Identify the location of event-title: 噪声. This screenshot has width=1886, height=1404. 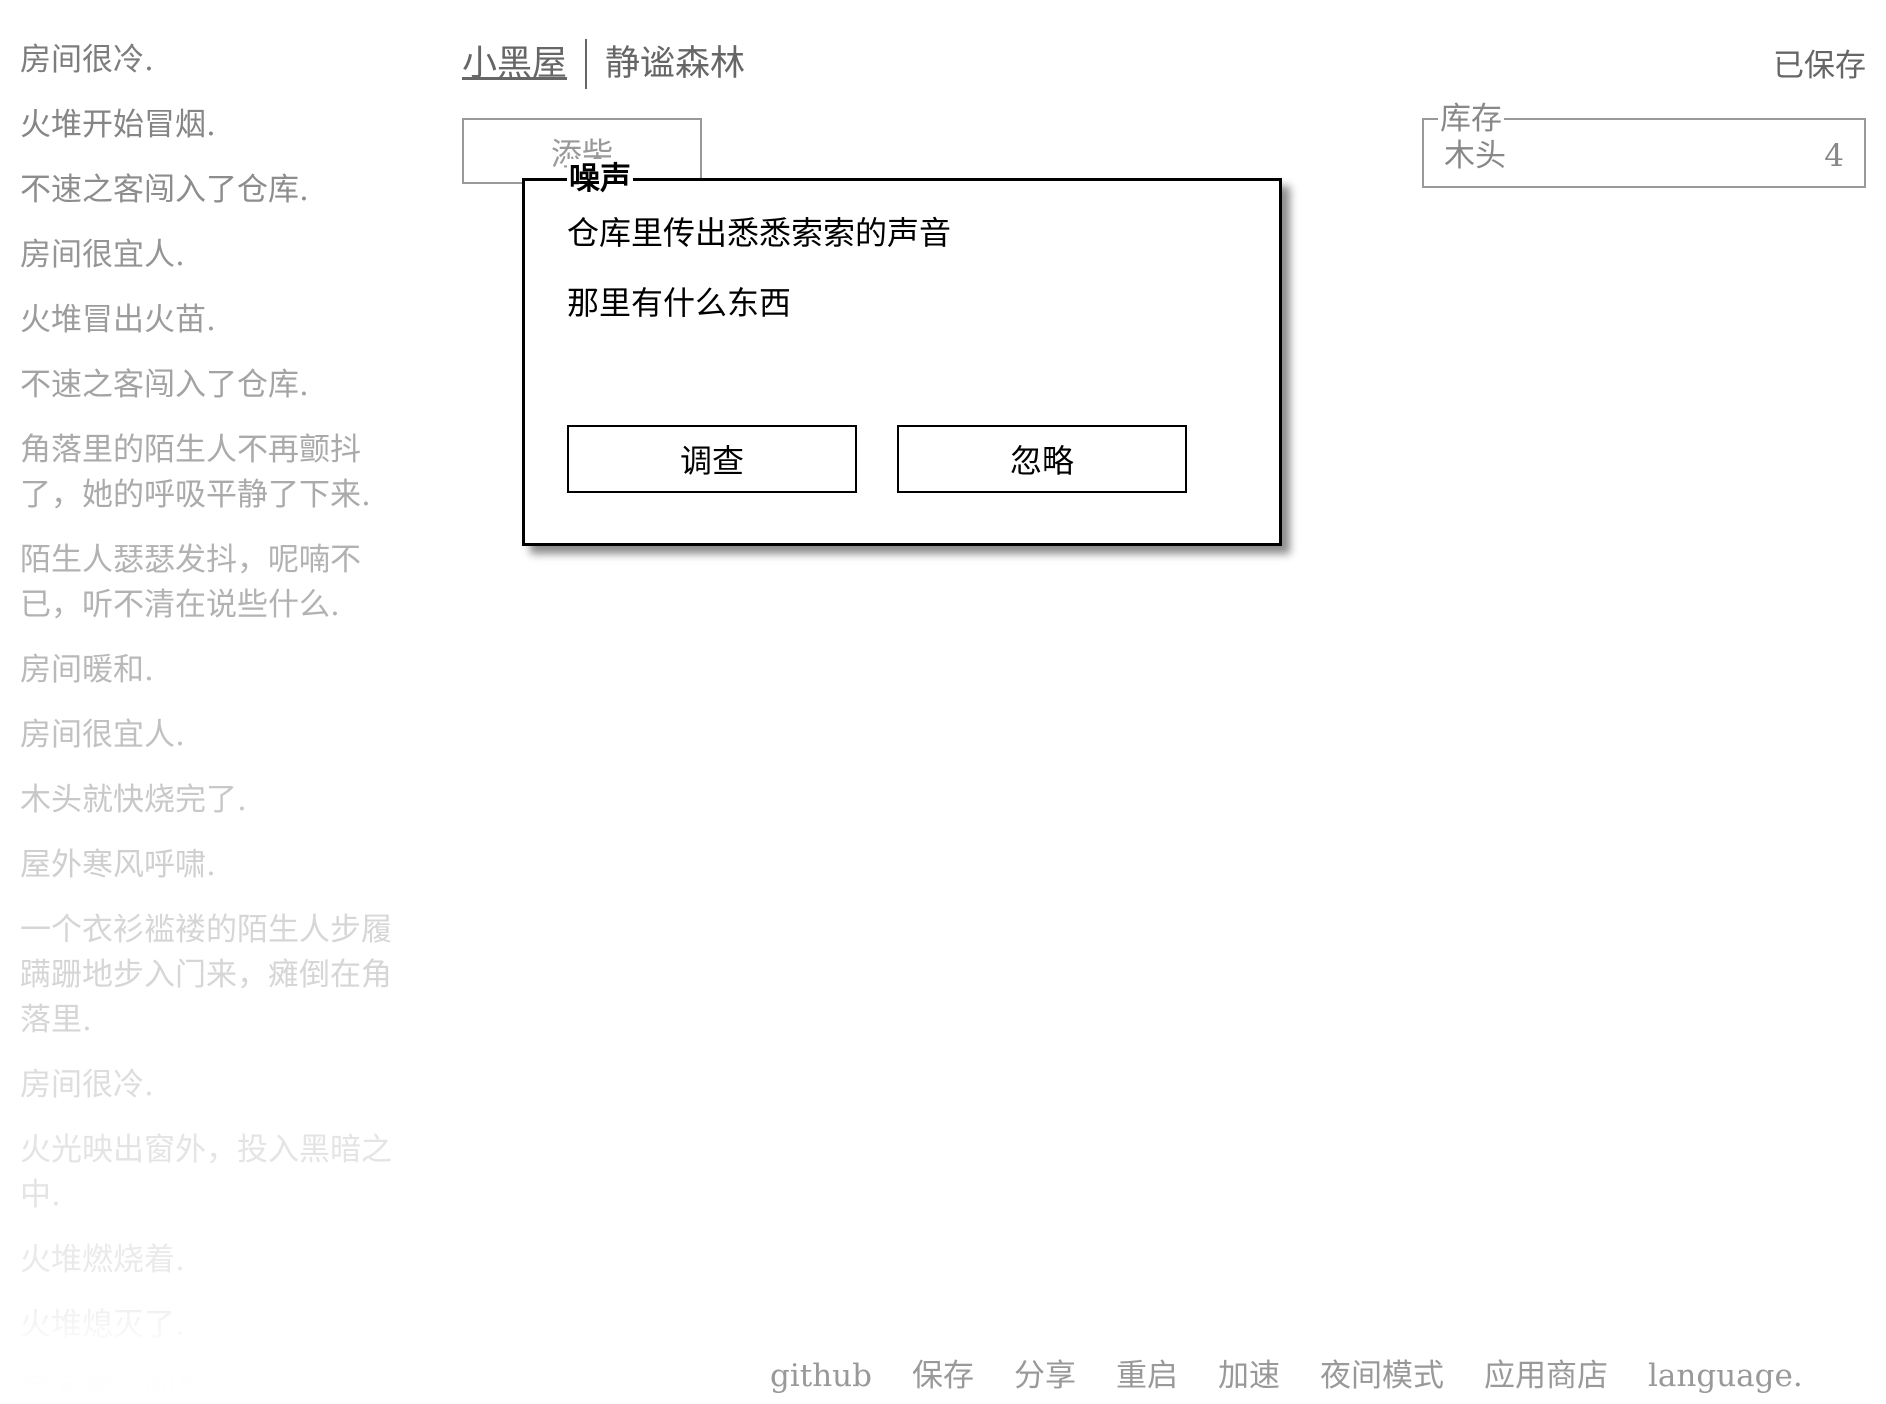
(600, 179).